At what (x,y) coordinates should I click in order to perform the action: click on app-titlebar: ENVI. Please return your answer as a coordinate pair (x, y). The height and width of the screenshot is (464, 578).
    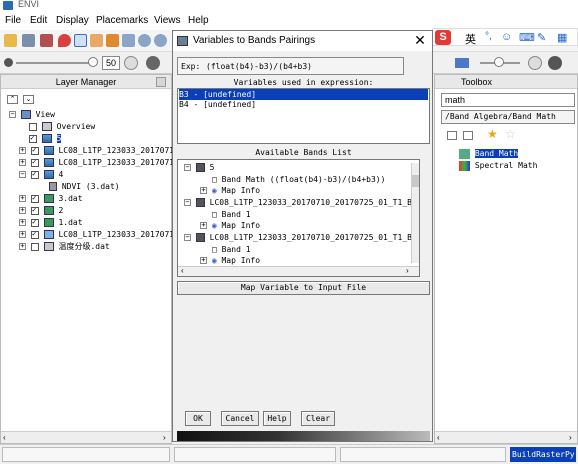
    Looking at the image, I should click on (289, 6).